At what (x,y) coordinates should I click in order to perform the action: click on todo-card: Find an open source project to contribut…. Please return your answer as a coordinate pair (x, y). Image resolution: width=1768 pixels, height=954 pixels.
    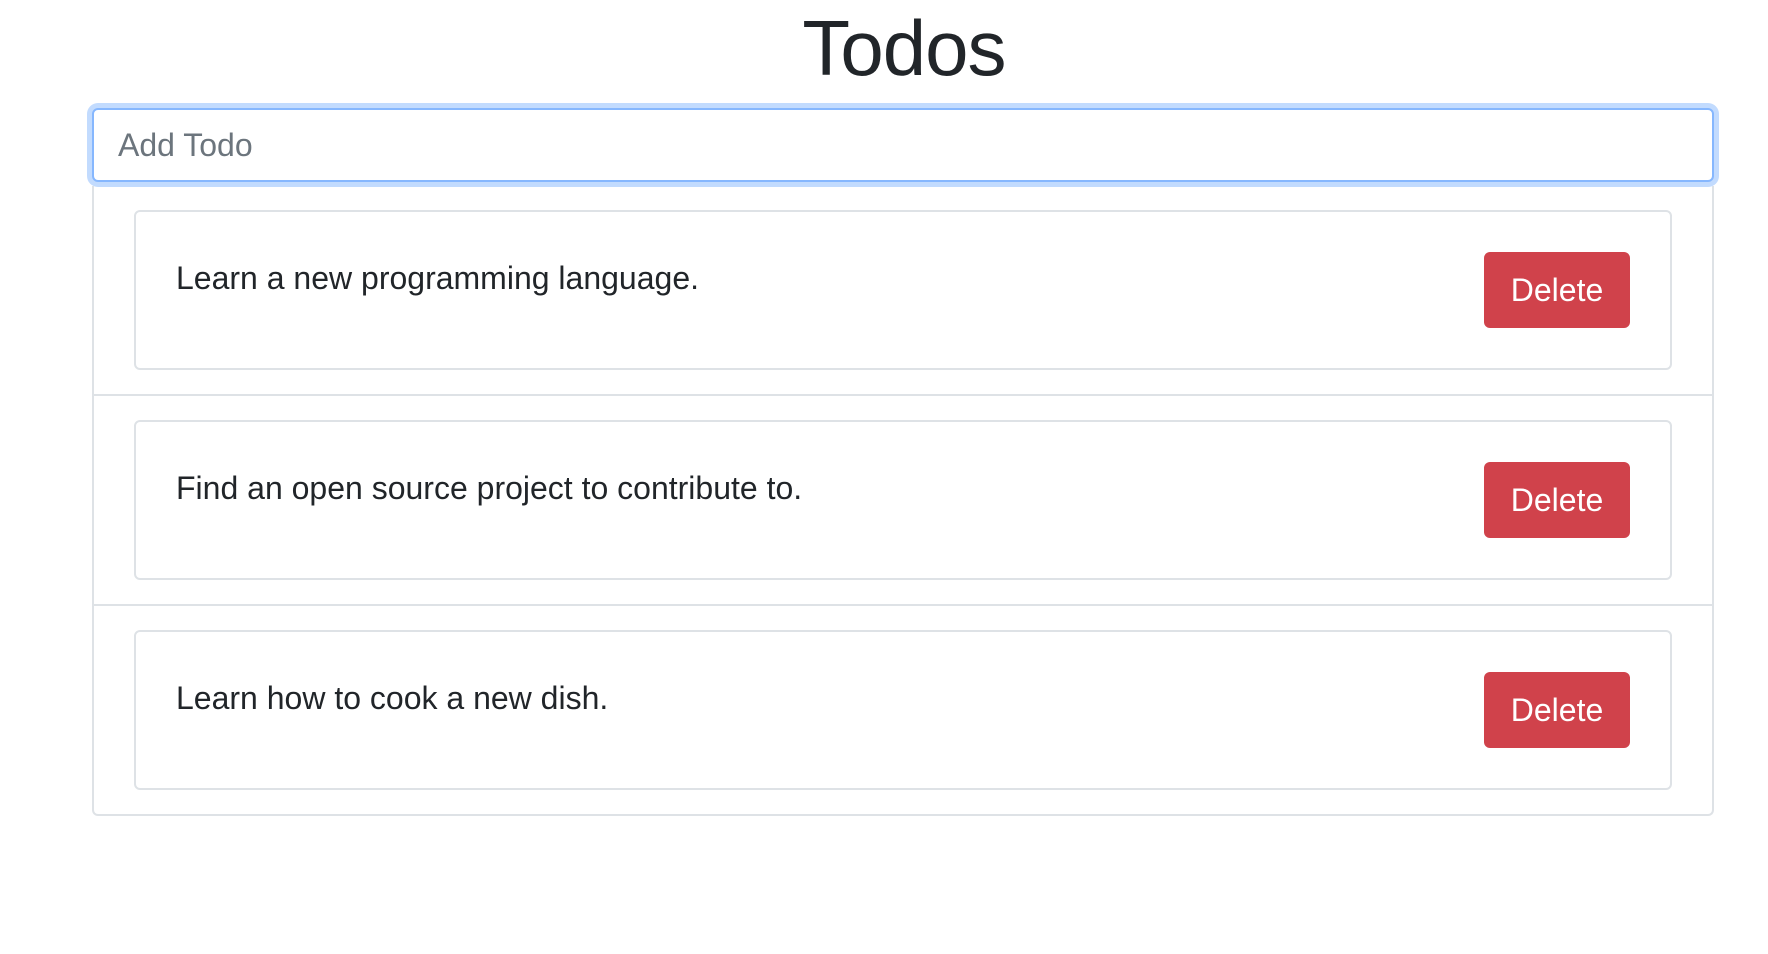
    Looking at the image, I should click on (903, 500).